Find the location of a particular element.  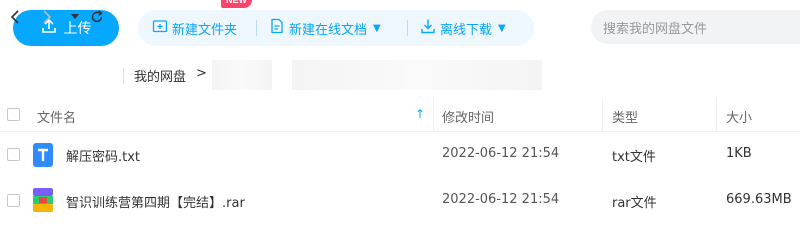

column-type: 类型 is located at coordinates (625, 116).